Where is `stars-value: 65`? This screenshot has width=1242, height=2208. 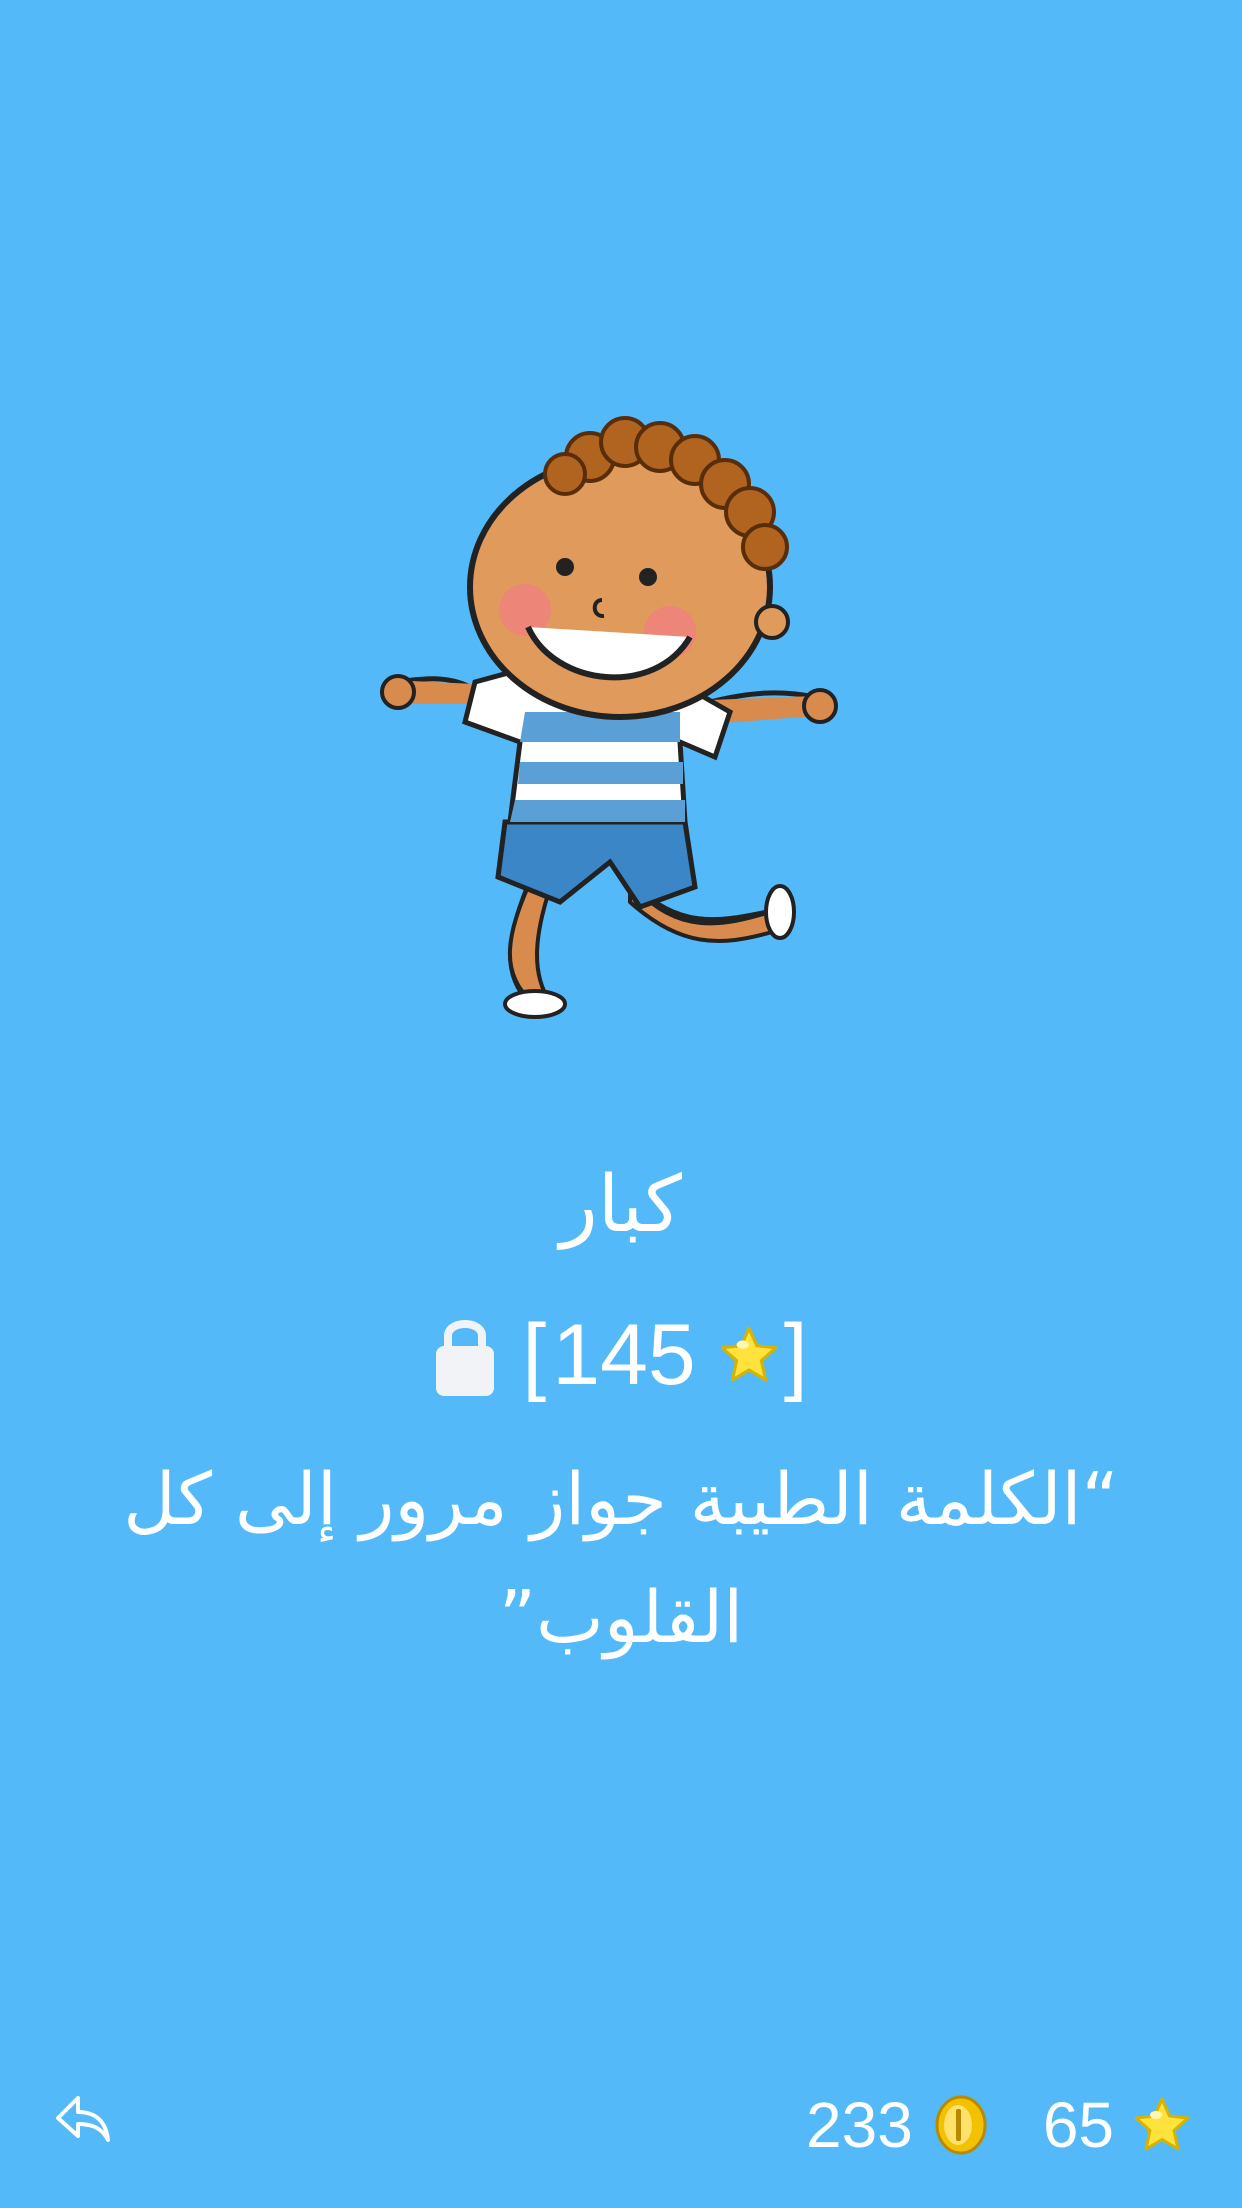 stars-value: 65 is located at coordinates (1078, 2125).